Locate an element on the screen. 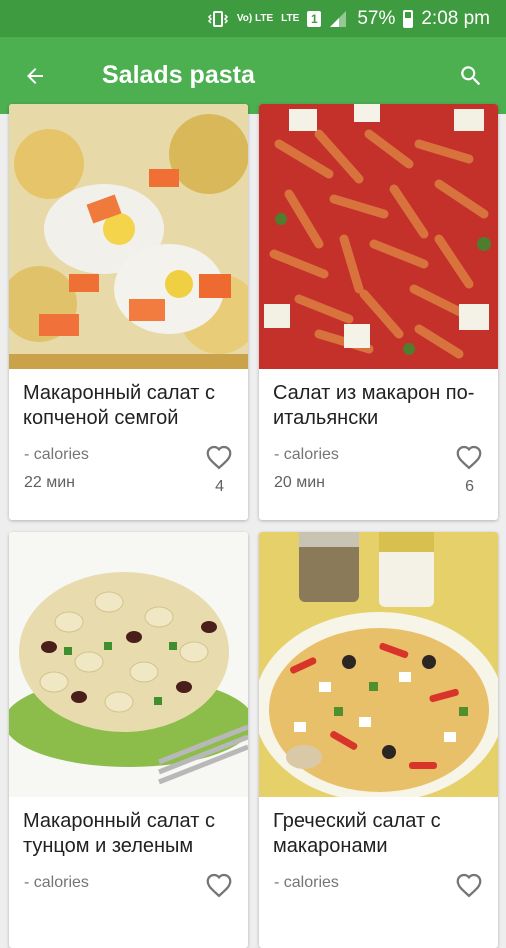 The width and height of the screenshot is (506, 948). recipe-time: 20 мин is located at coordinates (300, 482).